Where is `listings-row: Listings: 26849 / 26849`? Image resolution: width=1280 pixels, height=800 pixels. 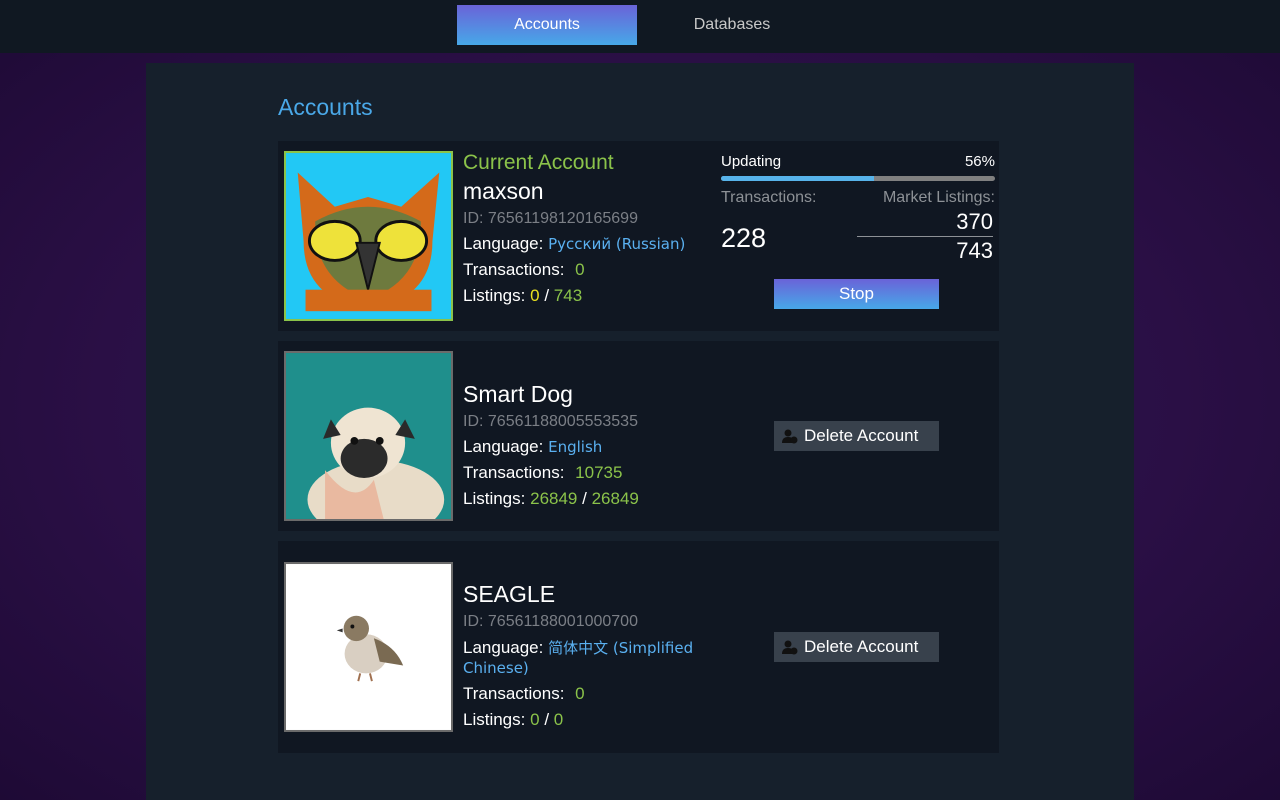 listings-row: Listings: 26849 / 26849 is located at coordinates (551, 499).